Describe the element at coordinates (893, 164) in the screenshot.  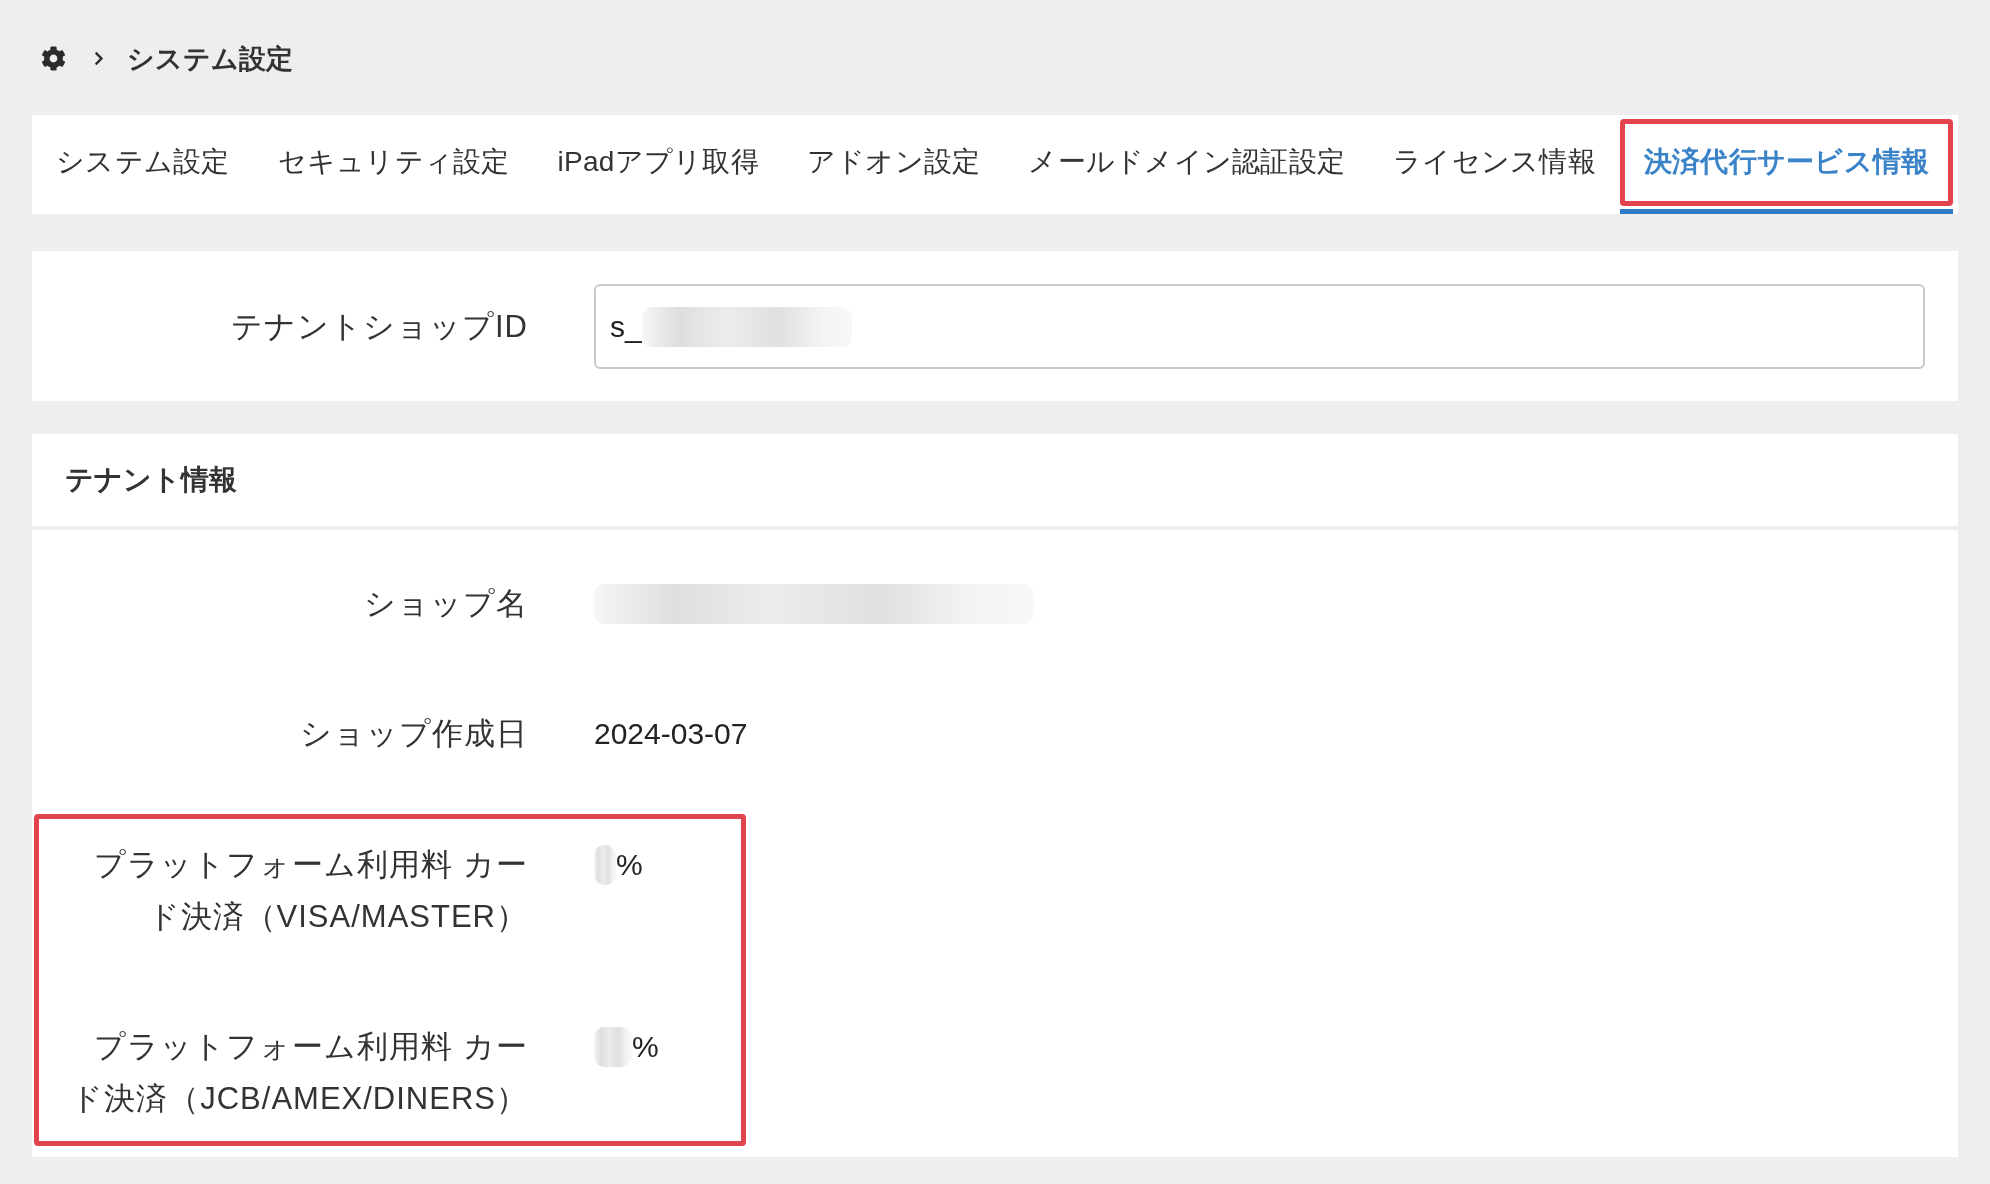
I see `tab: アドオン設定` at that location.